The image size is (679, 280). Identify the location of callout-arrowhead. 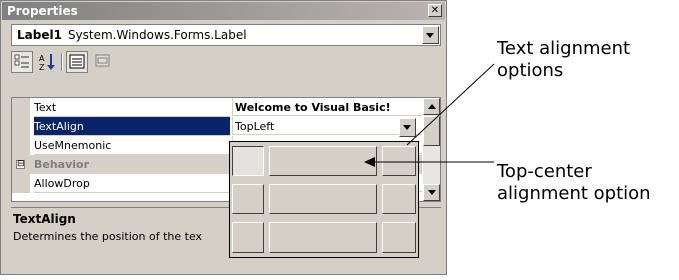
(369, 162).